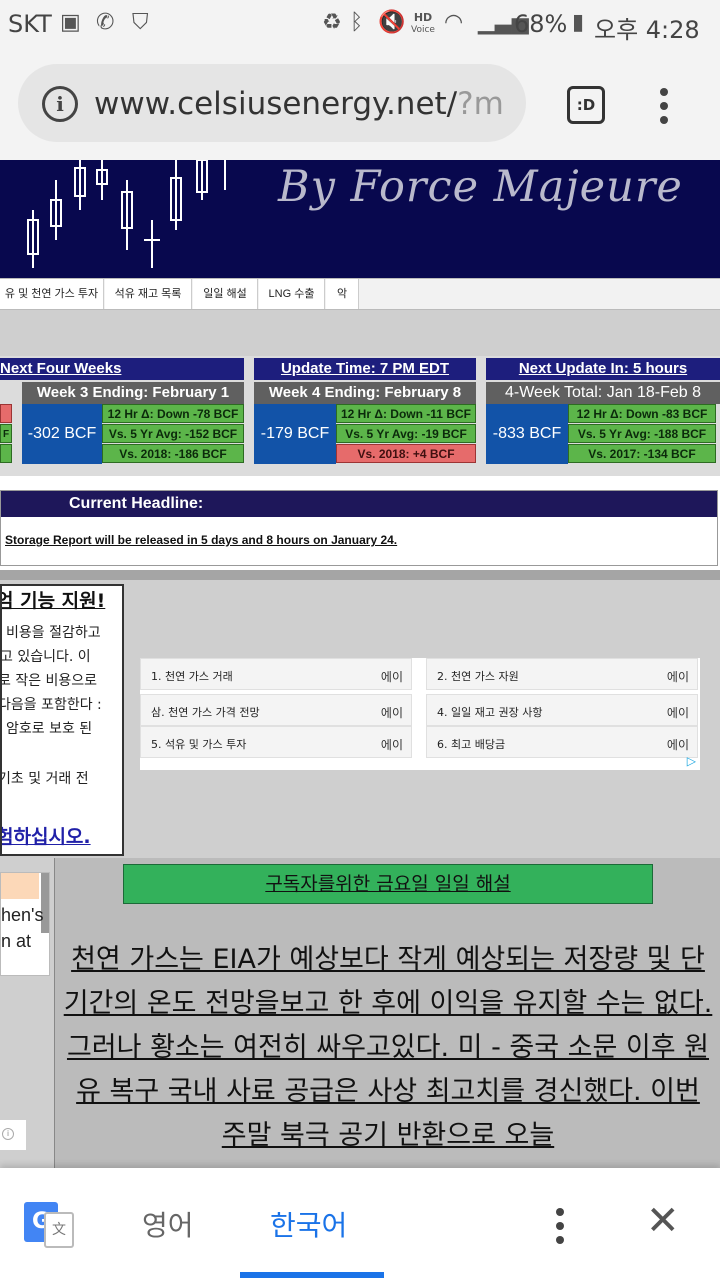  What do you see at coordinates (562, 674) in the screenshot?
I see `ad-link-2: 2. 천연 가스 자원 에이` at bounding box center [562, 674].